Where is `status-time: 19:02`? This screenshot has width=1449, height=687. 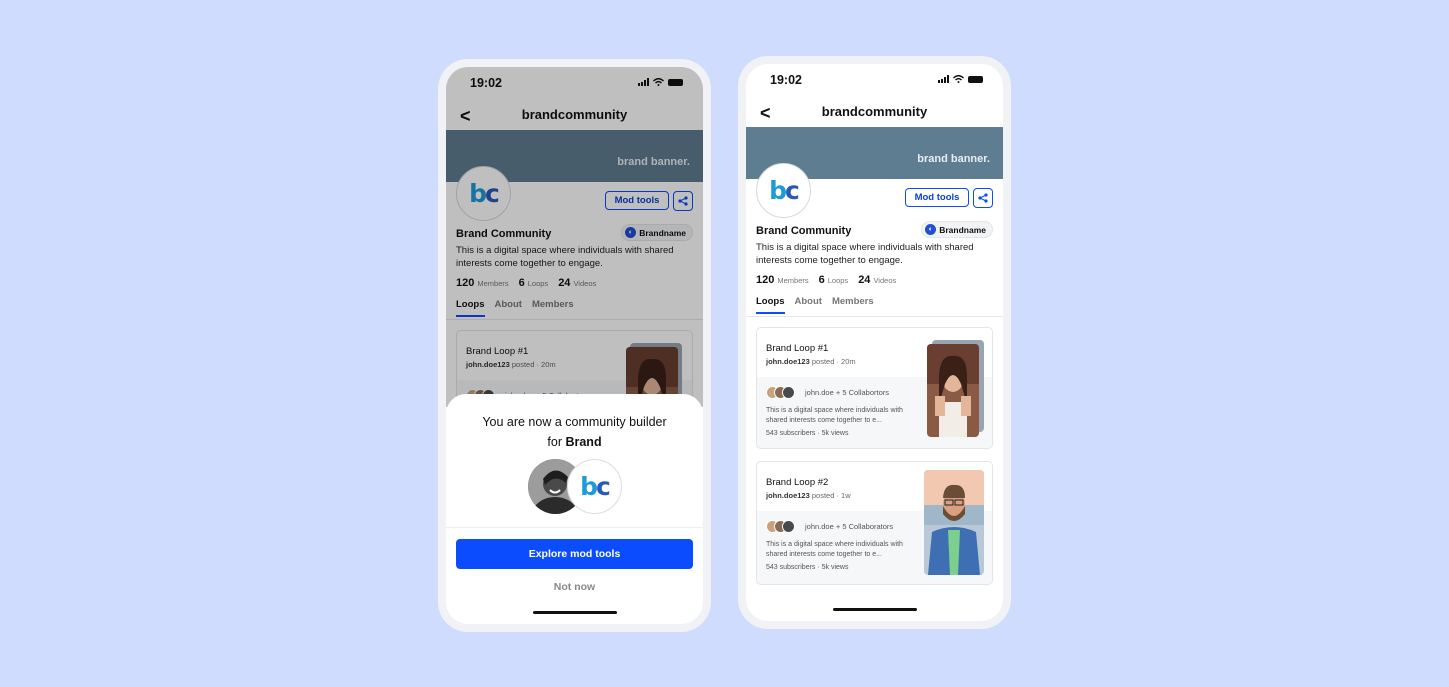
status-time: 19:02 is located at coordinates (786, 80).